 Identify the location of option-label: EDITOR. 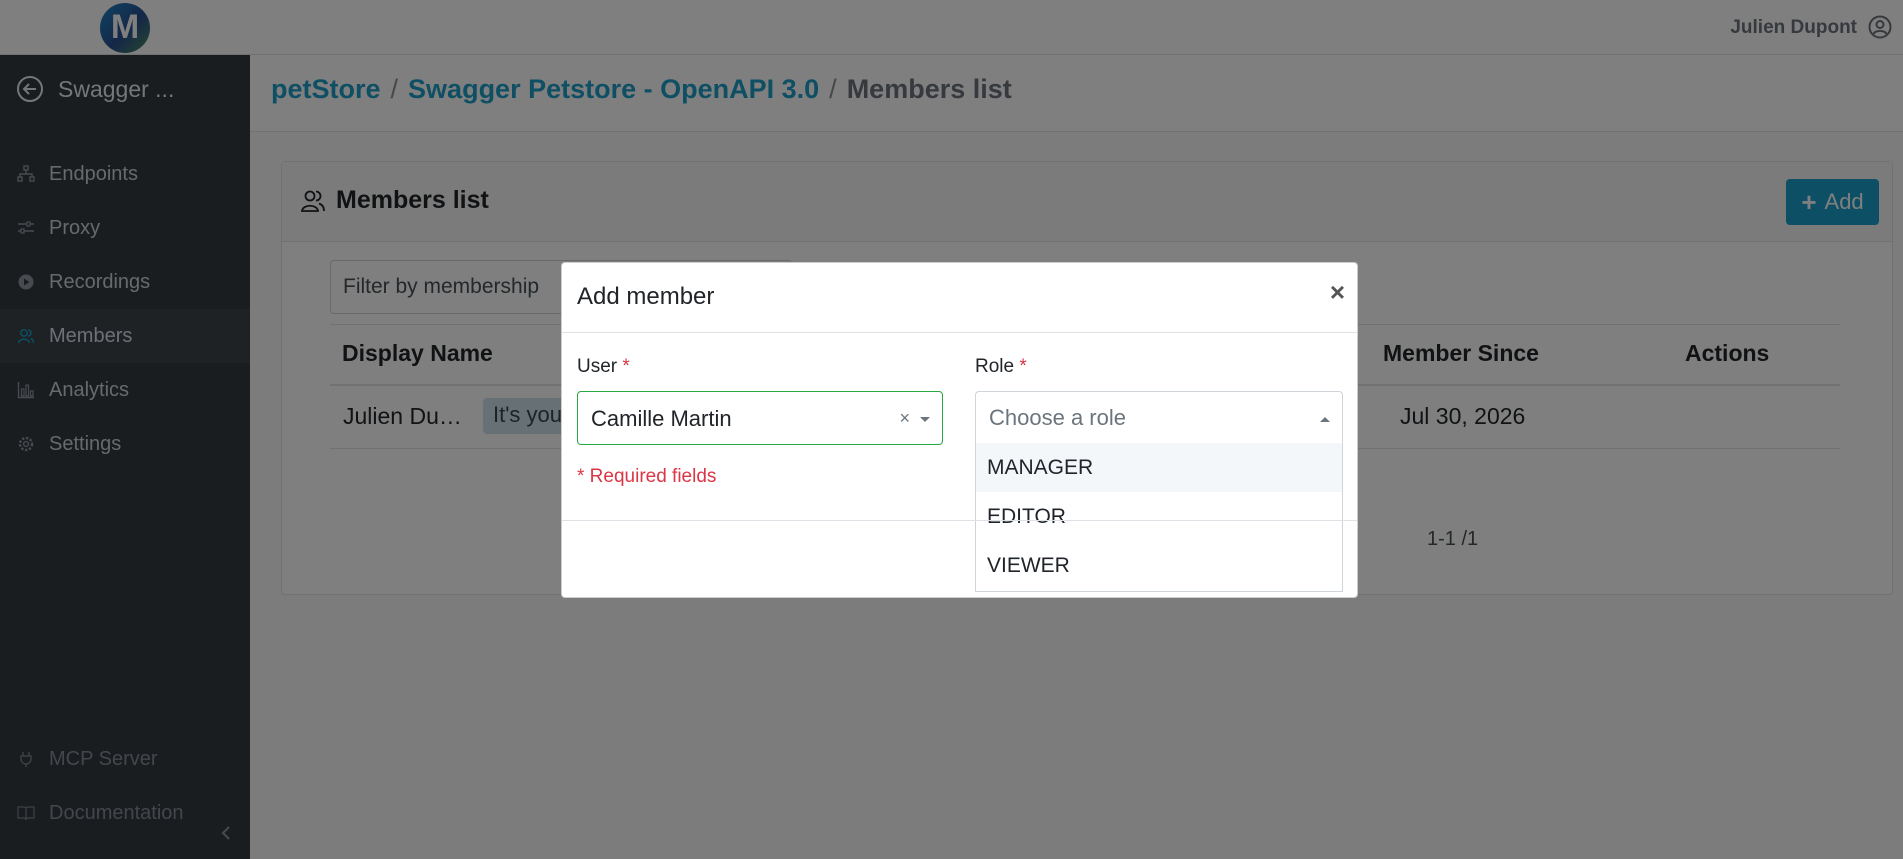
(1026, 516).